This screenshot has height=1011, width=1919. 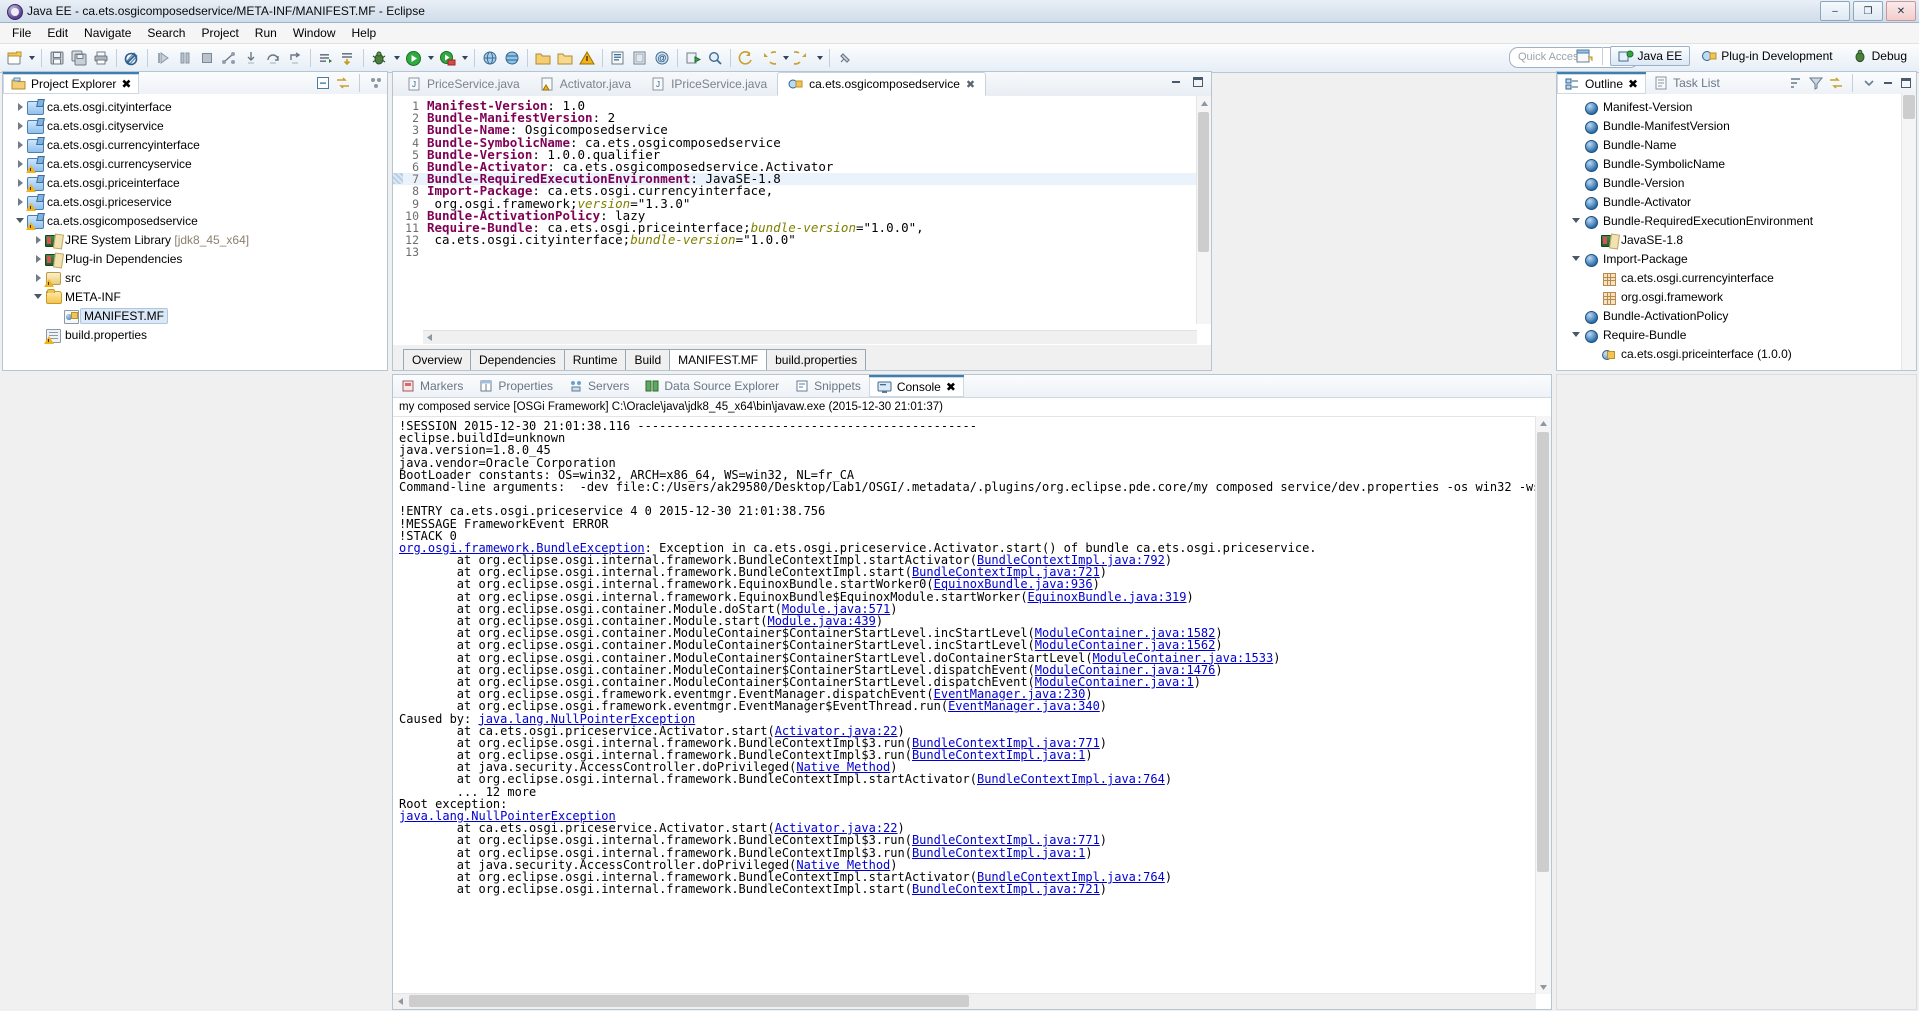 I want to click on outline-tree-item: Bundle-Activator, so click(x=1736, y=201).